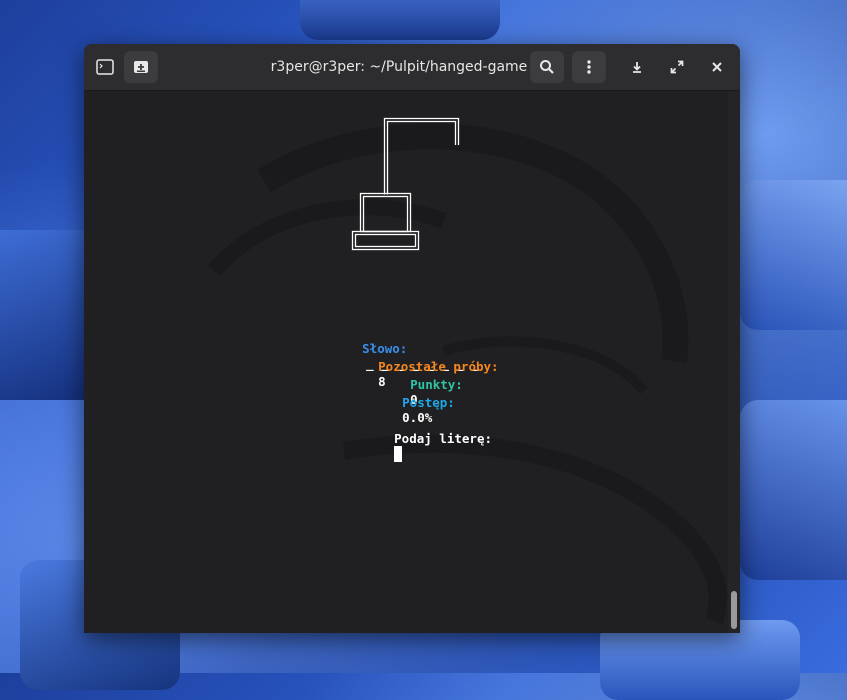  I want to click on gallows-drawing, so click(405, 184).